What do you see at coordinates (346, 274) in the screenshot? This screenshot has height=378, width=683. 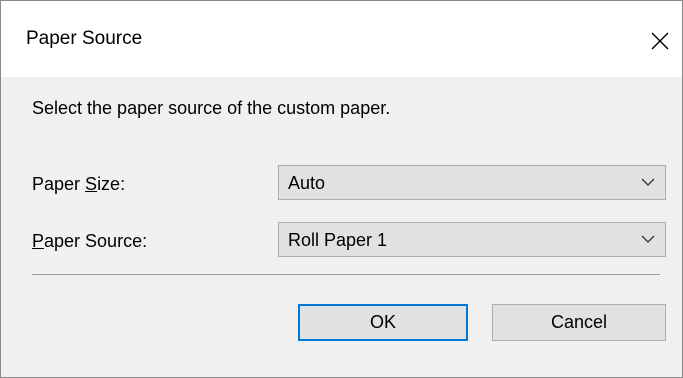 I see `separator-line` at bounding box center [346, 274].